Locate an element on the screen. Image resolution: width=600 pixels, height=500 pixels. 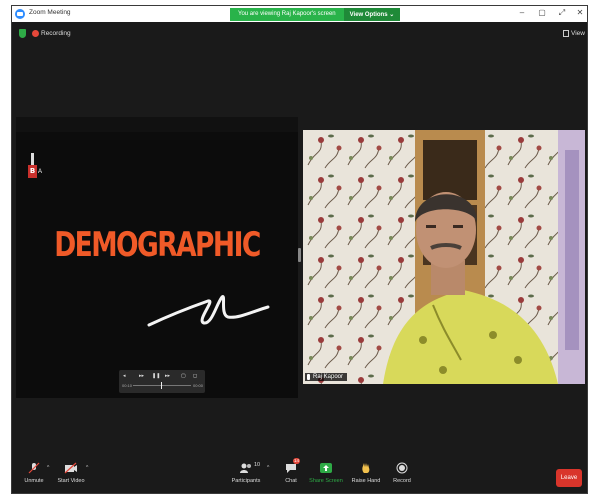
raise-hand-icon is located at coordinates (366, 467).